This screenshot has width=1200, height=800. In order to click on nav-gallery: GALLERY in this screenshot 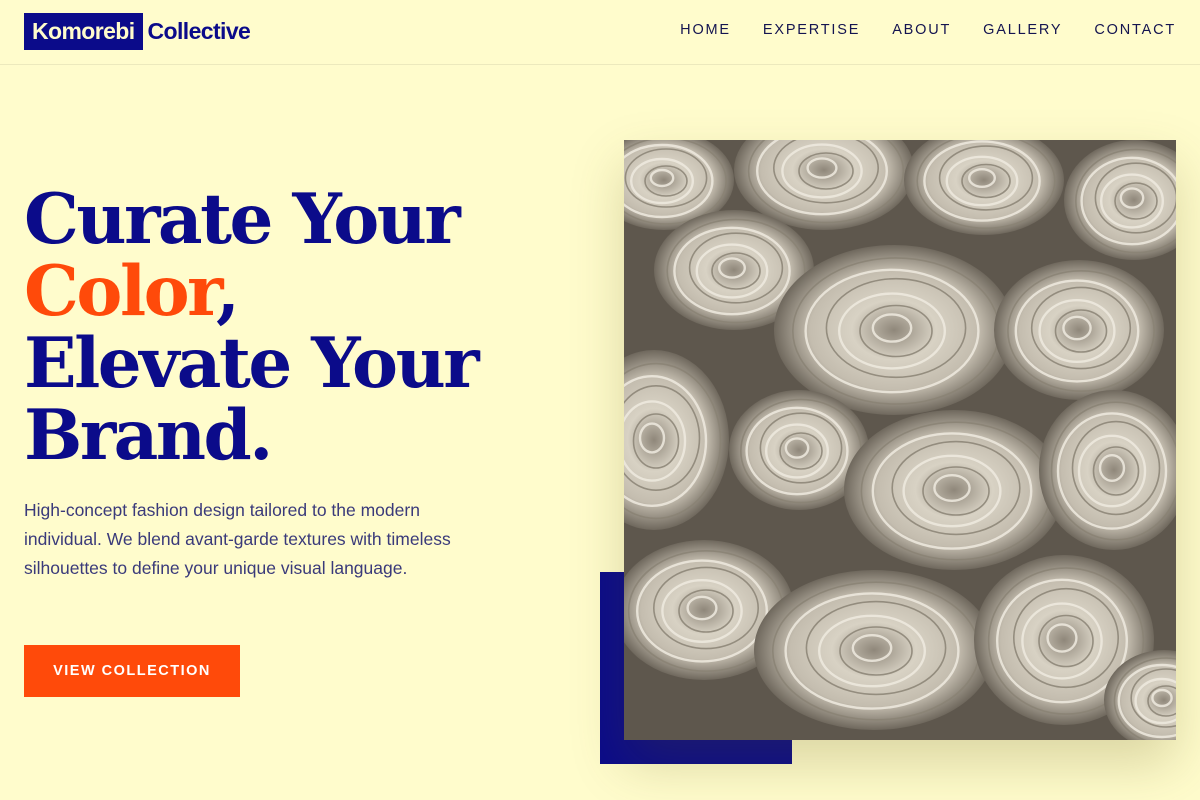, I will do `click(1022, 30)`.